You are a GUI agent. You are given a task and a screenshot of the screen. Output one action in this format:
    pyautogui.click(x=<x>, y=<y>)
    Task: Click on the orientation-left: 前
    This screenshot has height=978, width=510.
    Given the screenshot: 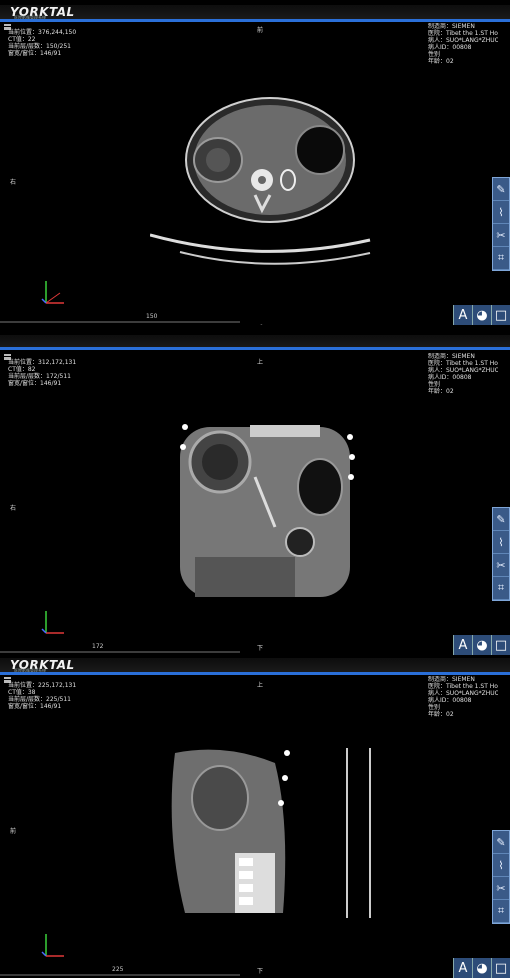 What is the action you would take?
    pyautogui.click(x=13, y=831)
    